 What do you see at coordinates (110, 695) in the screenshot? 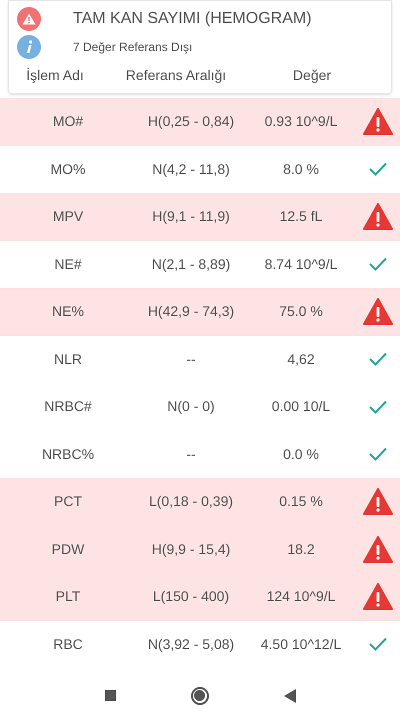
I see `recents-button` at bounding box center [110, 695].